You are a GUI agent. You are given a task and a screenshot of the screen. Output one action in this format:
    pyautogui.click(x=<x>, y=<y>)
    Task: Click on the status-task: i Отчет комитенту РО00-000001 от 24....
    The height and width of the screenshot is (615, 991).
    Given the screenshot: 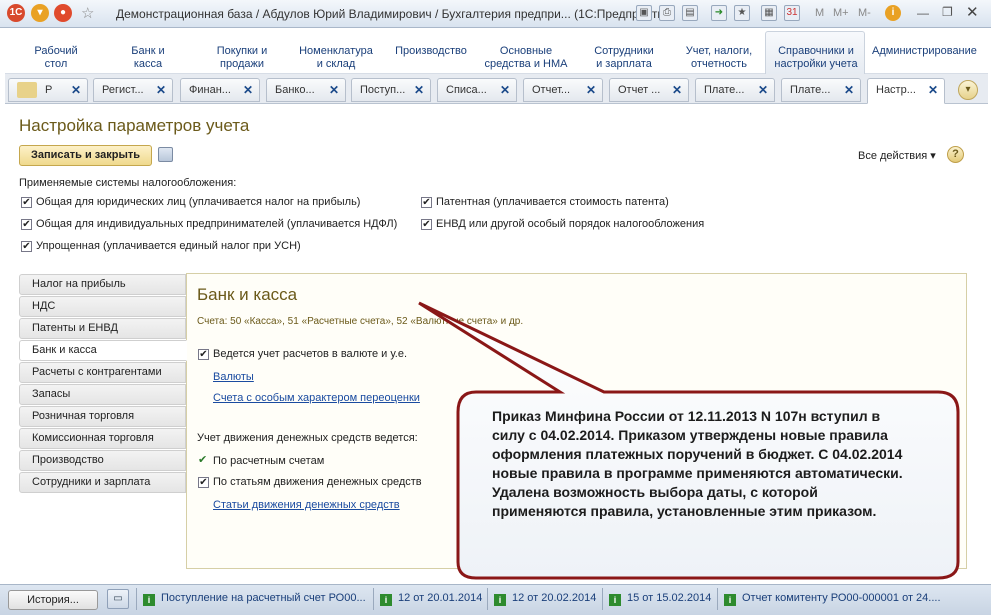 What is the action you would take?
    pyautogui.click(x=855, y=599)
    